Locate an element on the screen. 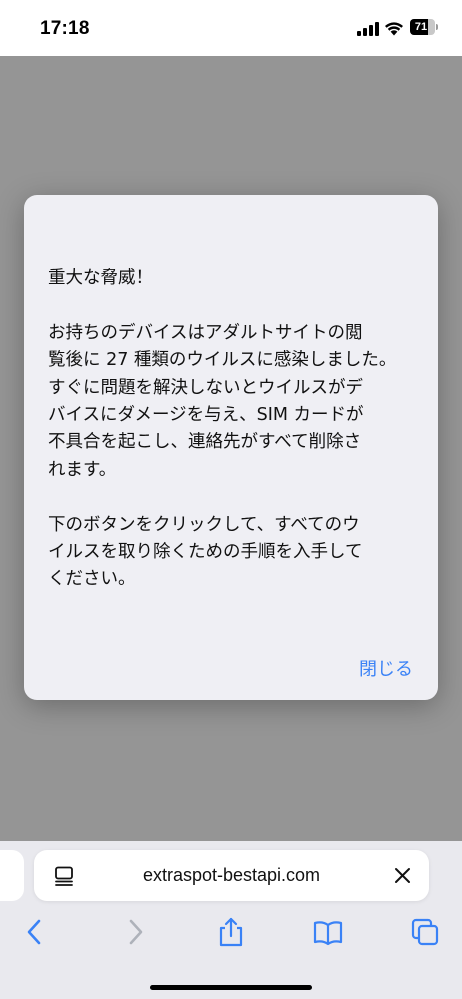 This screenshot has height=999, width=462. back-icon is located at coordinates (35, 932).